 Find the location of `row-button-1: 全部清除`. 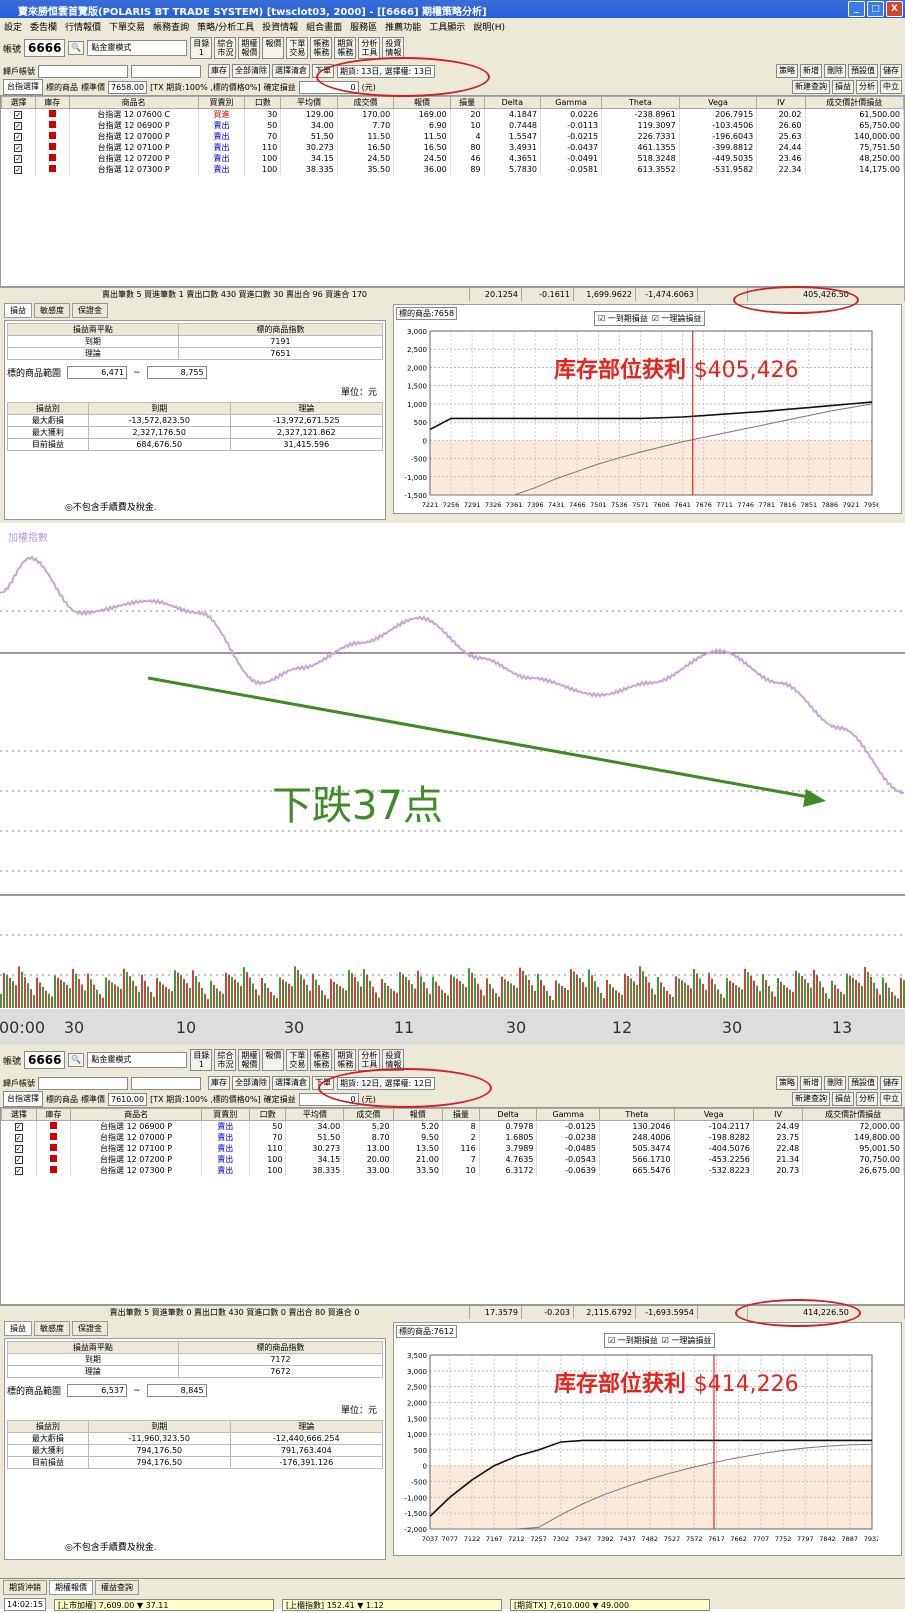

row-button-1: 全部清除 is located at coordinates (251, 71).